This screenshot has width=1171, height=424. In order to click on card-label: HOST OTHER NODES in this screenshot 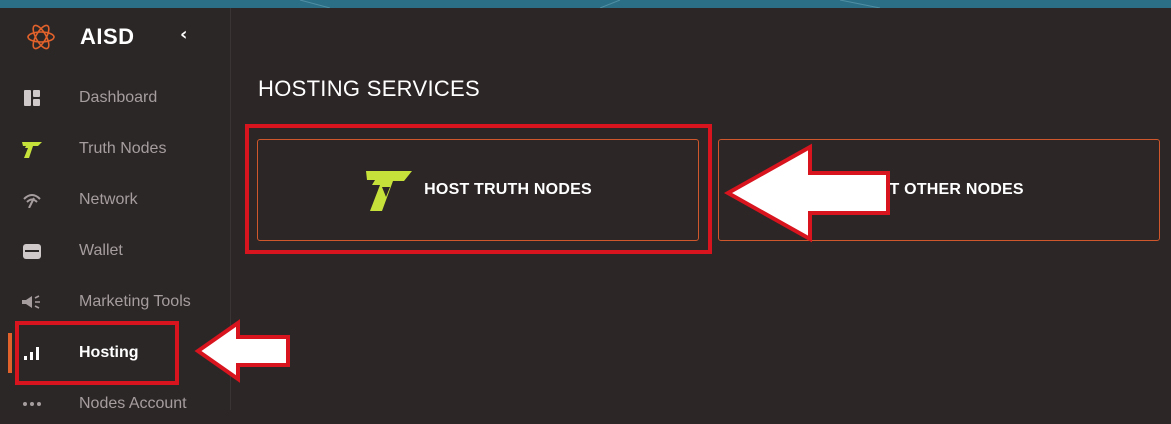, I will do `click(939, 189)`.